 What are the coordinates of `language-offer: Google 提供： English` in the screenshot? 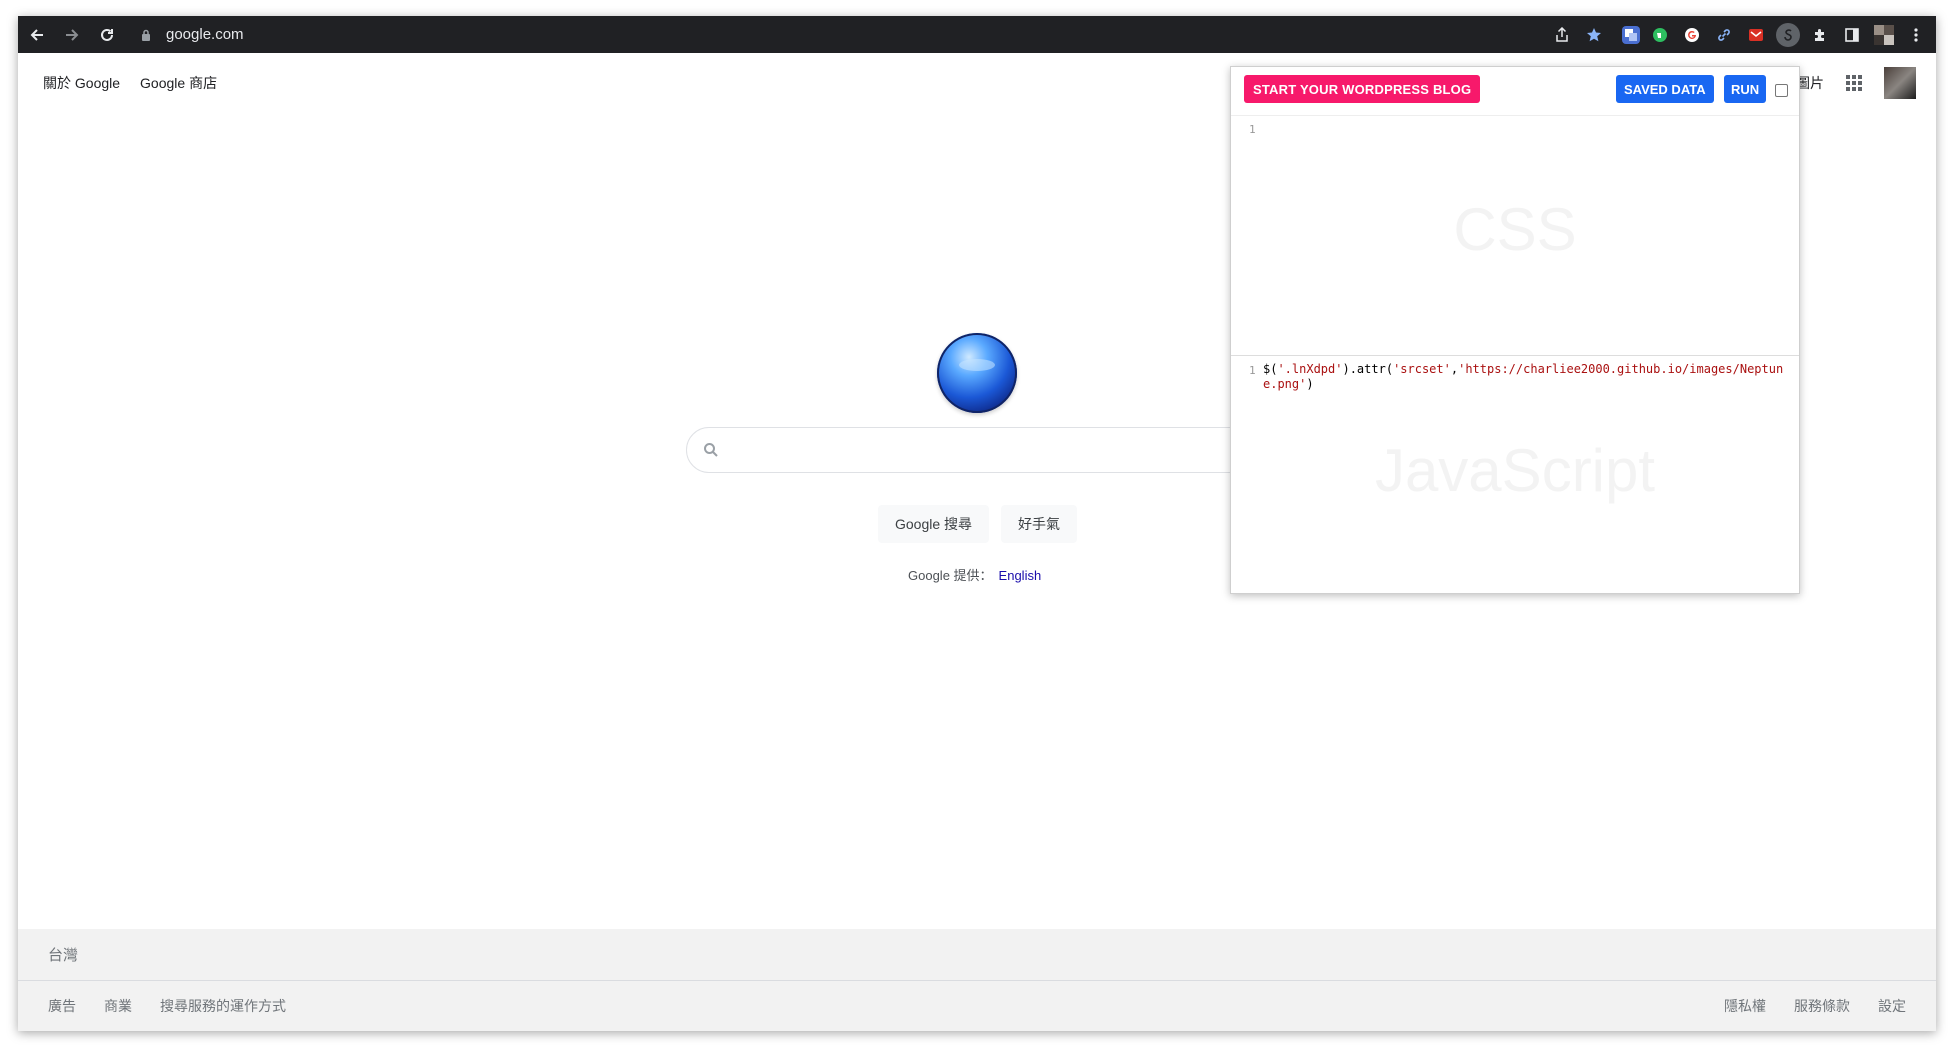 It's located at (974, 574).